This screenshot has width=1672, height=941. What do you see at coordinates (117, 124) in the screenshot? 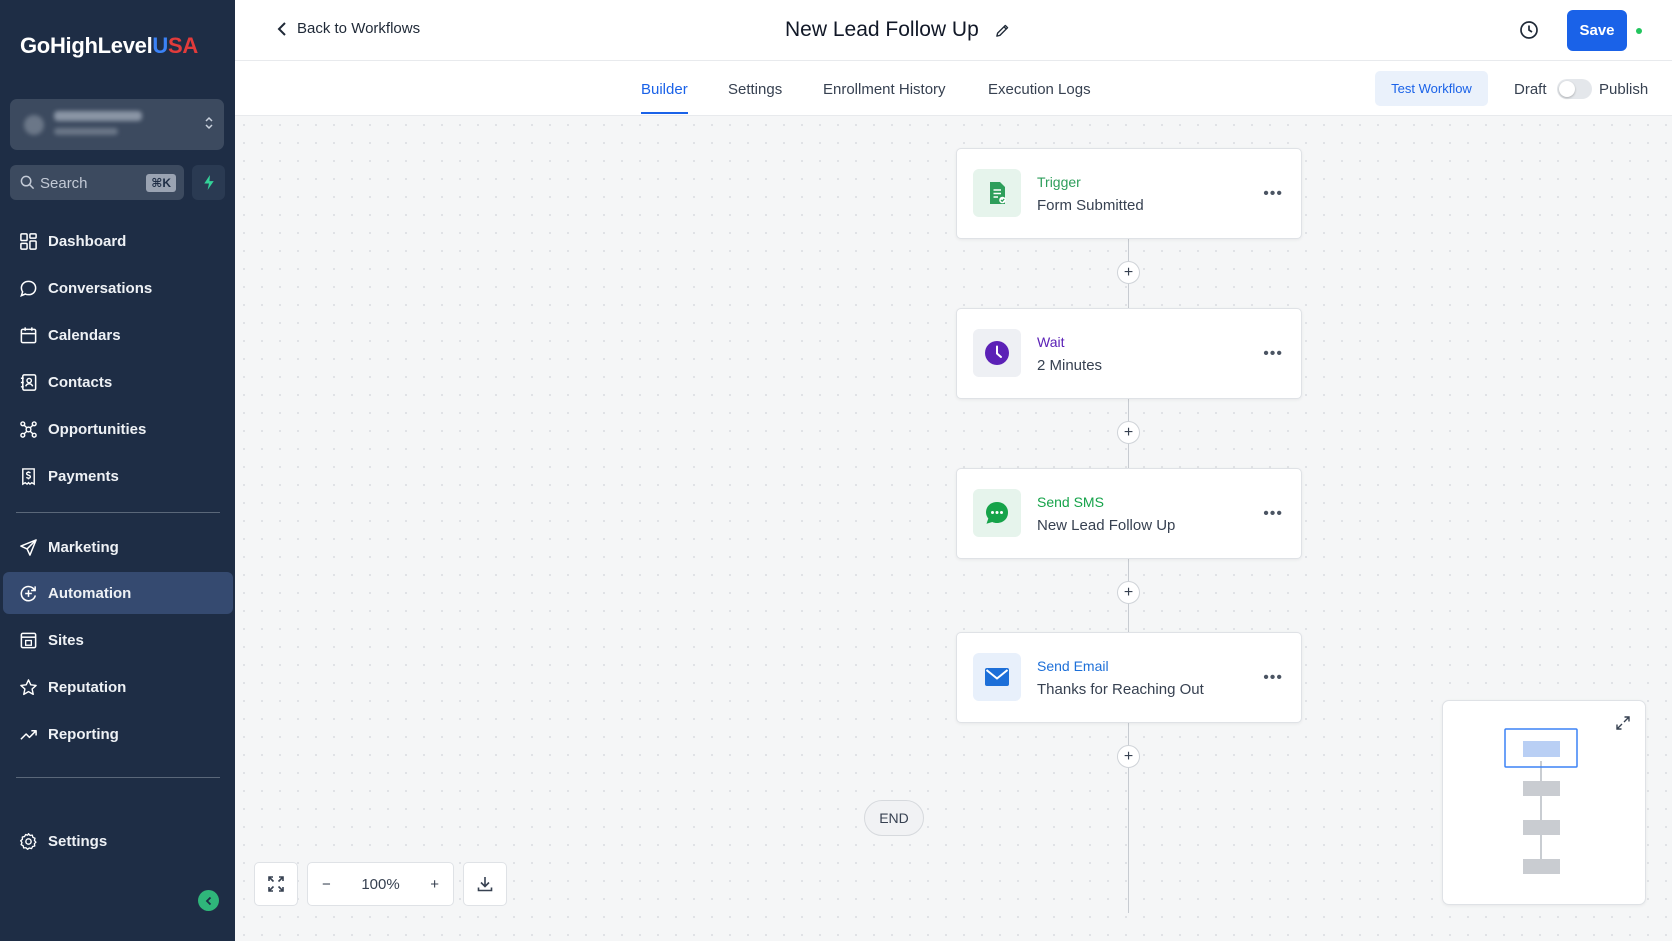
I see `account-switcher` at bounding box center [117, 124].